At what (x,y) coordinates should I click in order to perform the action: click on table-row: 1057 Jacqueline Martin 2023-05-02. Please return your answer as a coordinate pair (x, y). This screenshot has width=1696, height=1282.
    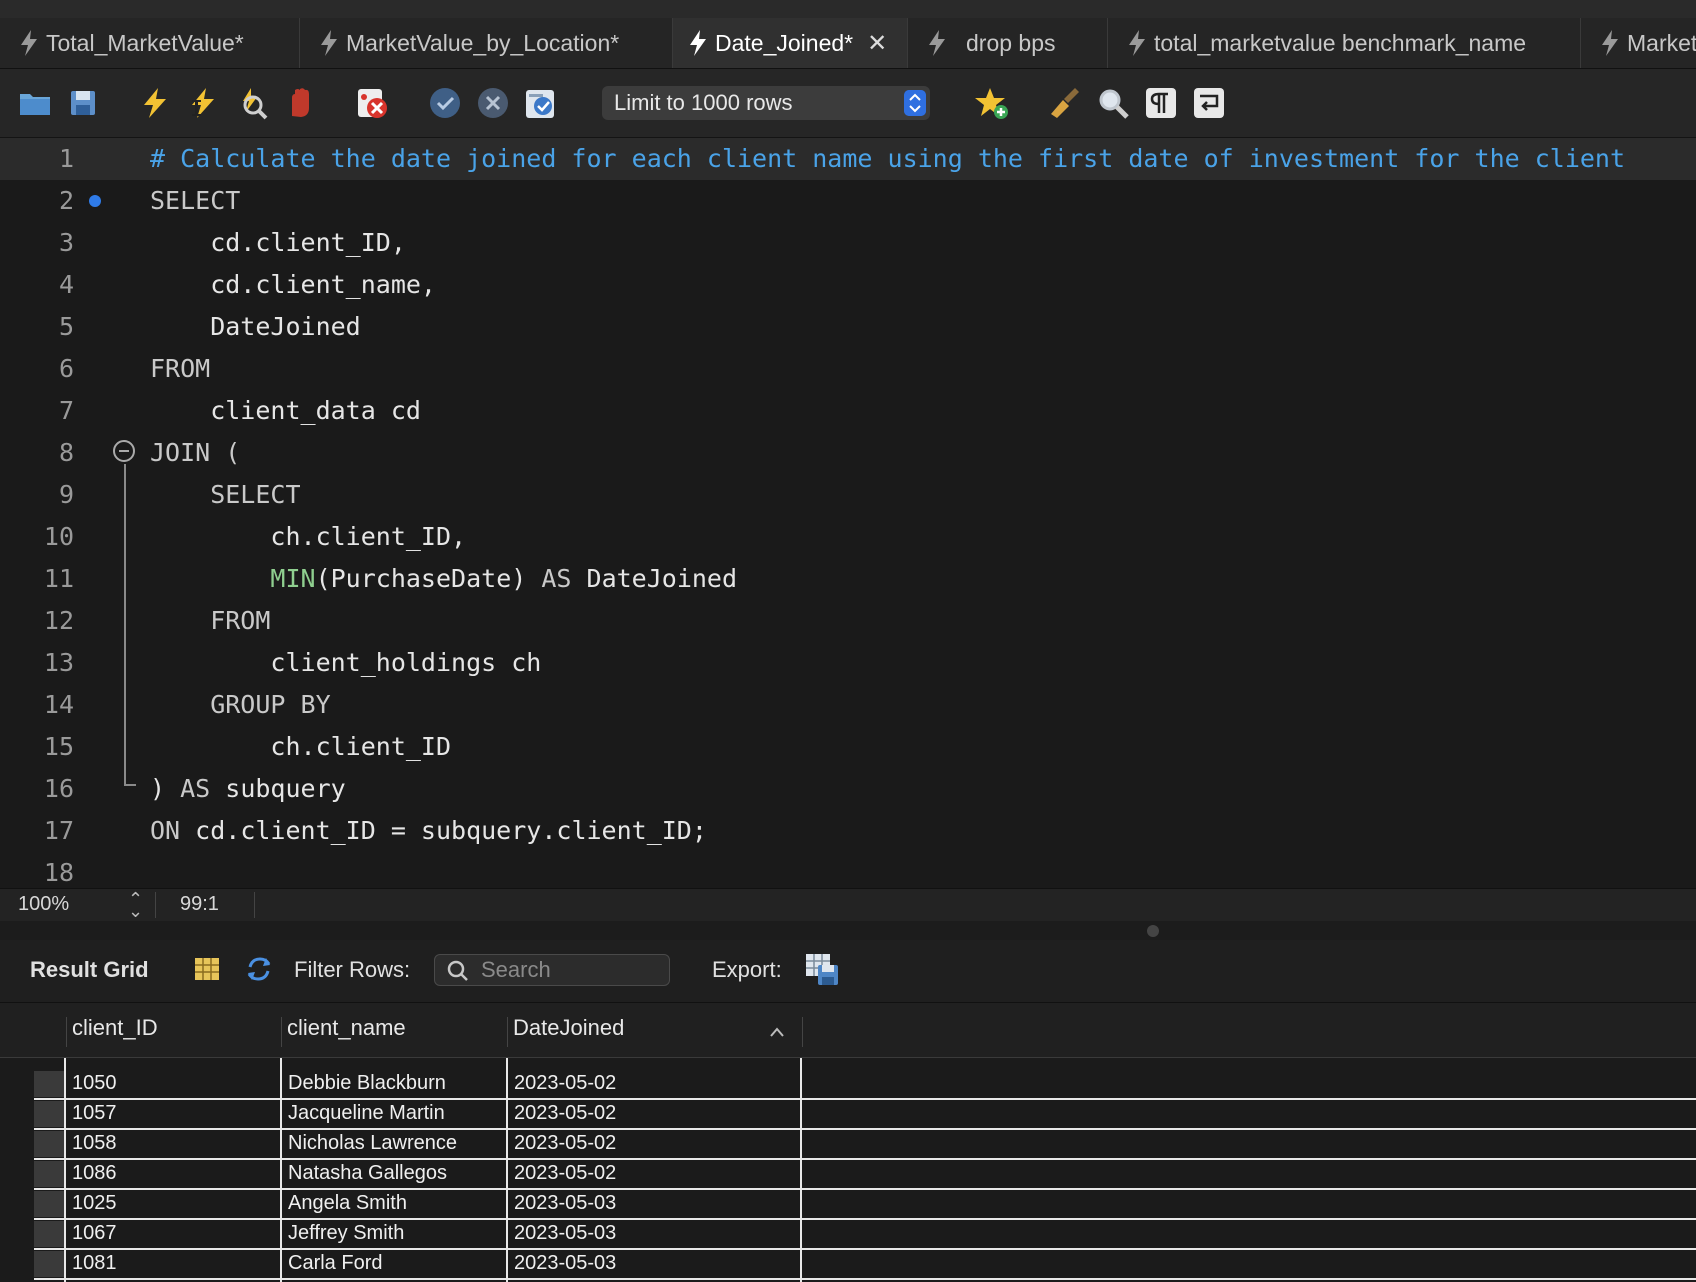
    Looking at the image, I should click on (848, 1113).